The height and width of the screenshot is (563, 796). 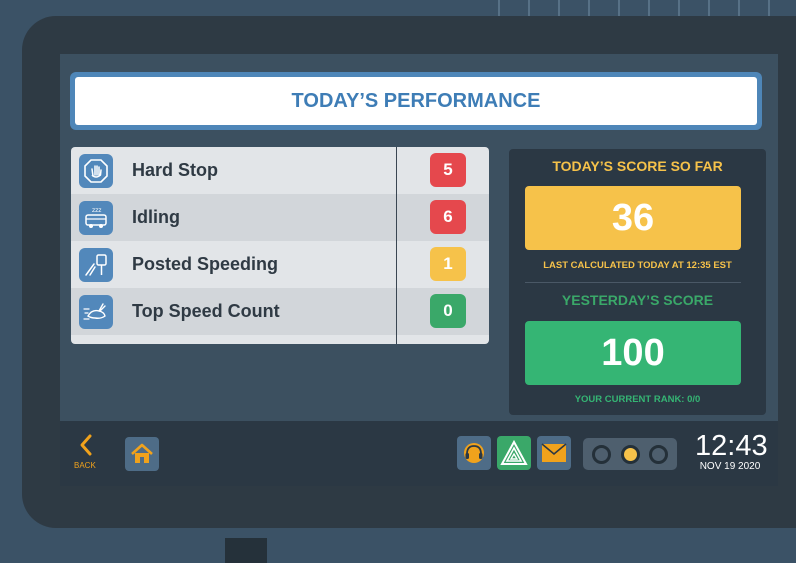 I want to click on mail-icon, so click(x=554, y=452).